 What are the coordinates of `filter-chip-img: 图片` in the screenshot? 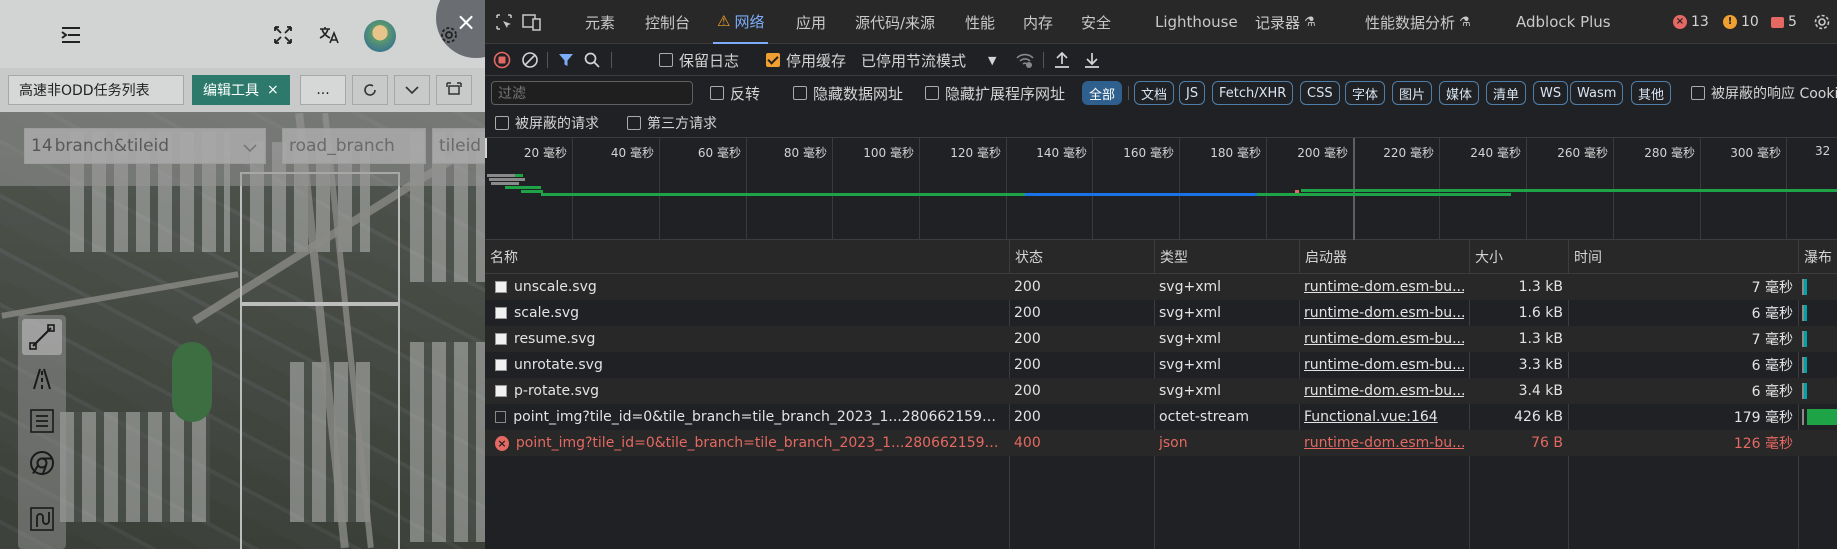 It's located at (1412, 93).